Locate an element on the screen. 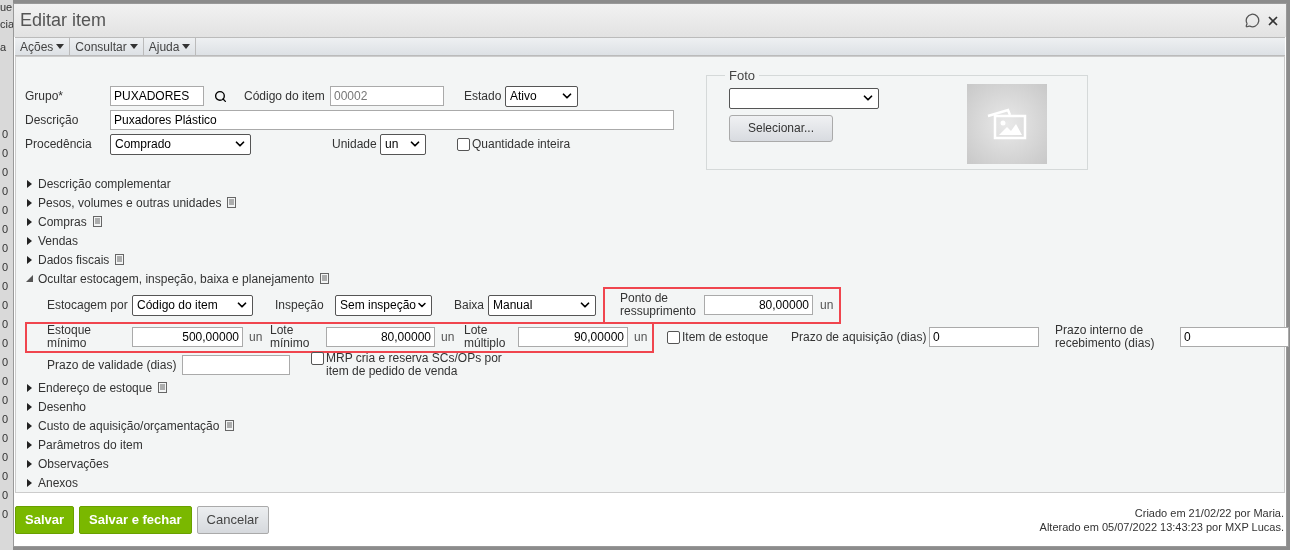 The width and height of the screenshot is (1290, 550). field-label: Lote múltiplo is located at coordinates (485, 337).